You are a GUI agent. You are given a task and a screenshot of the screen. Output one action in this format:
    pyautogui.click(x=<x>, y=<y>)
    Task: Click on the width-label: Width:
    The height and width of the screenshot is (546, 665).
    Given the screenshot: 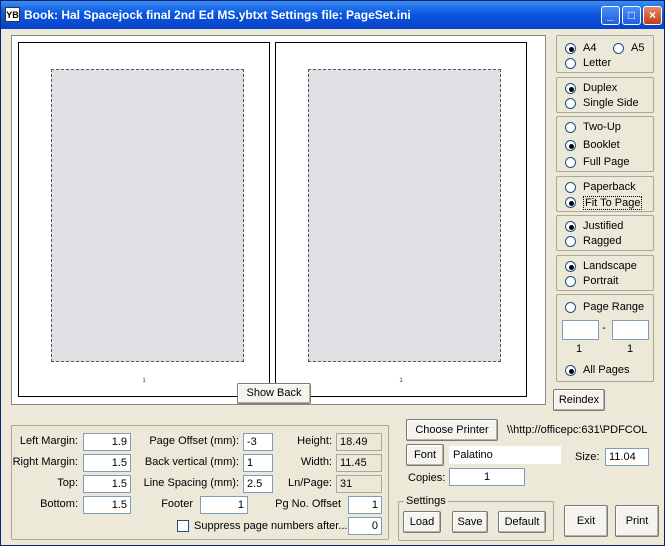 What is the action you would take?
    pyautogui.click(x=316, y=462)
    